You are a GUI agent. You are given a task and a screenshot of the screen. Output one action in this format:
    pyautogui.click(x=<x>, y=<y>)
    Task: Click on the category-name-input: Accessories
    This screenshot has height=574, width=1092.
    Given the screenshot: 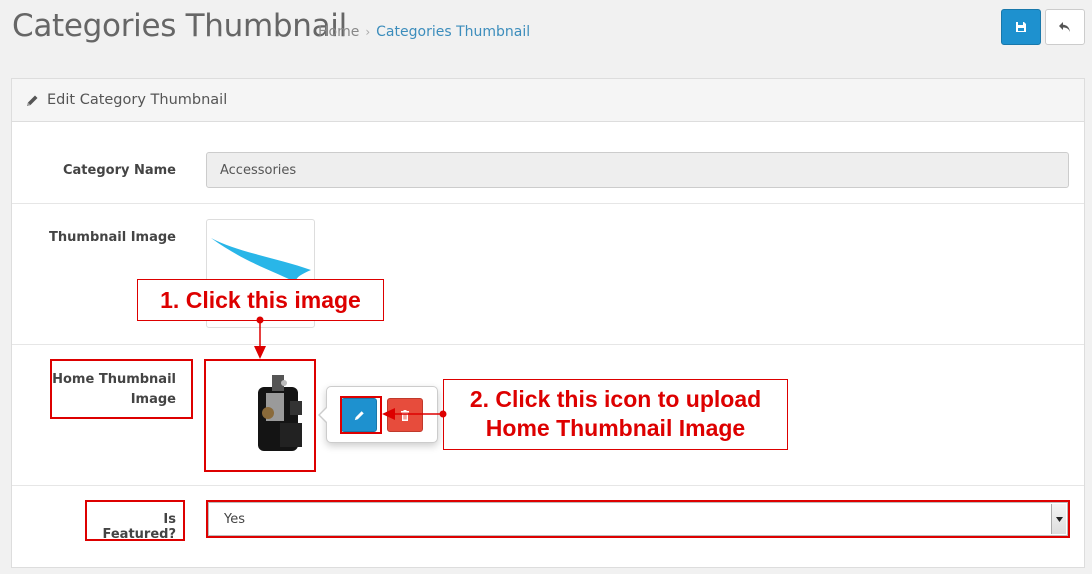 What is the action you would take?
    pyautogui.click(x=637, y=170)
    